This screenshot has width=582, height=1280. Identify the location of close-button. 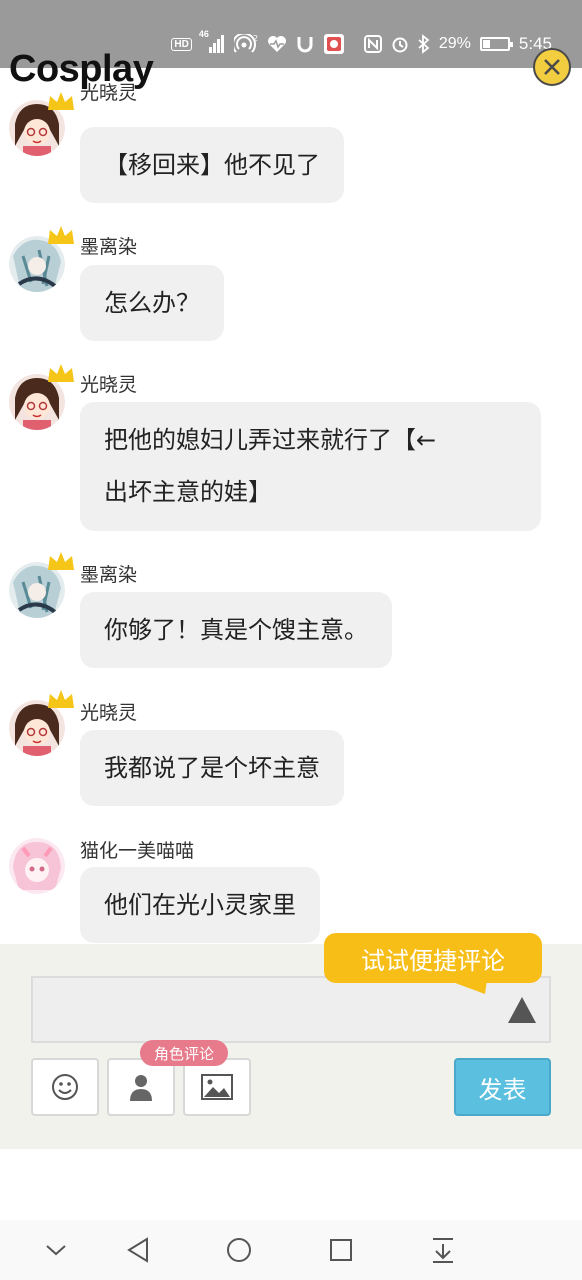
(552, 67).